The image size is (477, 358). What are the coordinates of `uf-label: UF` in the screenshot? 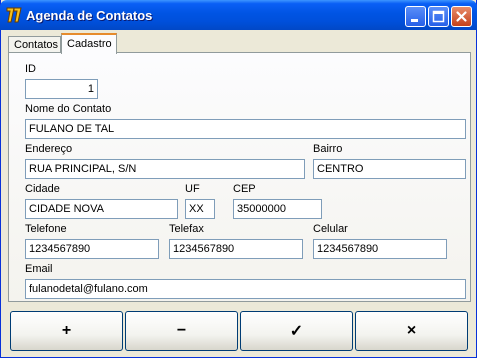 It's located at (192, 189).